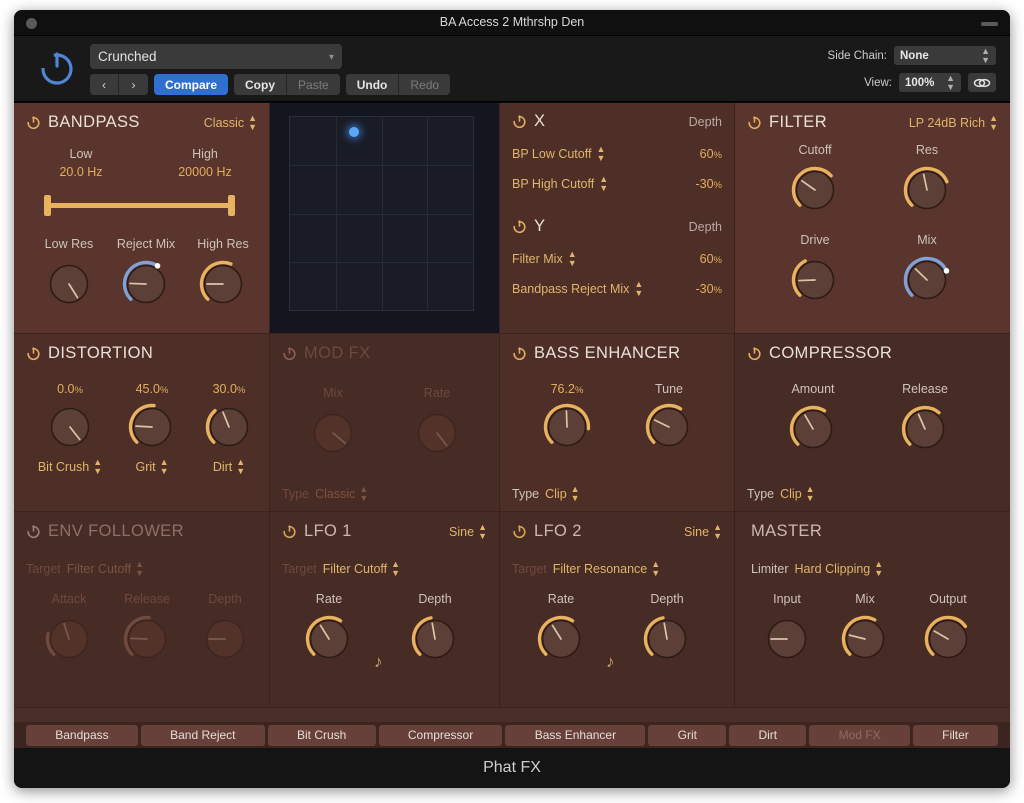  What do you see at coordinates (321, 735) in the screenshot?
I see `effect-tab: Bit Crush` at bounding box center [321, 735].